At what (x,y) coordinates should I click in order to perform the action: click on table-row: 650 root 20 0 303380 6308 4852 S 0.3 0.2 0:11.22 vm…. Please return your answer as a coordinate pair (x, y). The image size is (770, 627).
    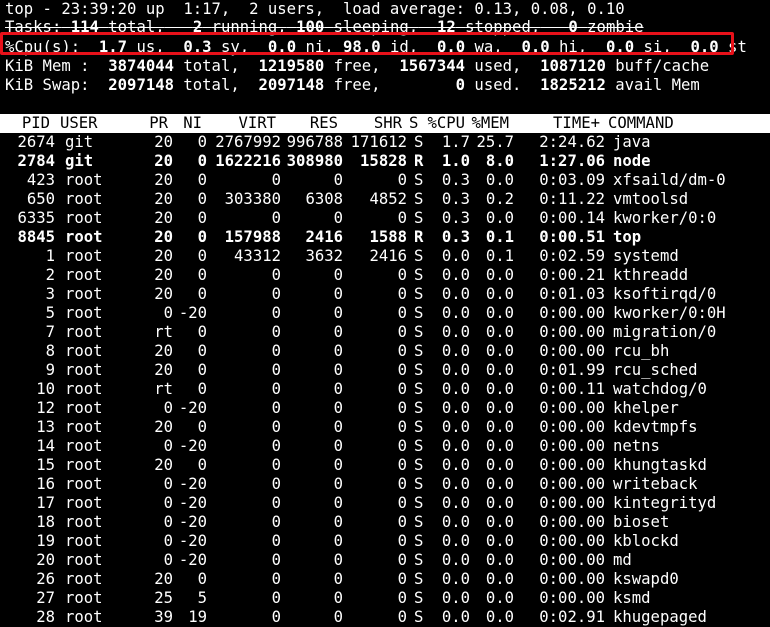
    Looking at the image, I should click on (385, 199).